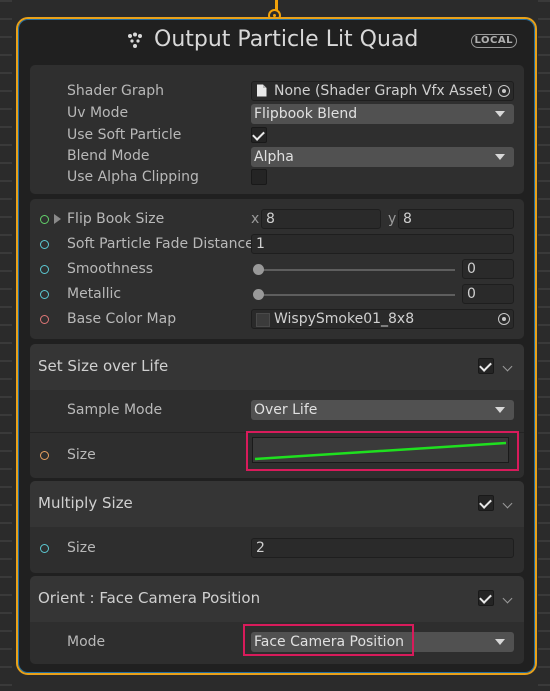 The width and height of the screenshot is (550, 691). What do you see at coordinates (86, 642) in the screenshot?
I see `orient-mode-label: Mode` at bounding box center [86, 642].